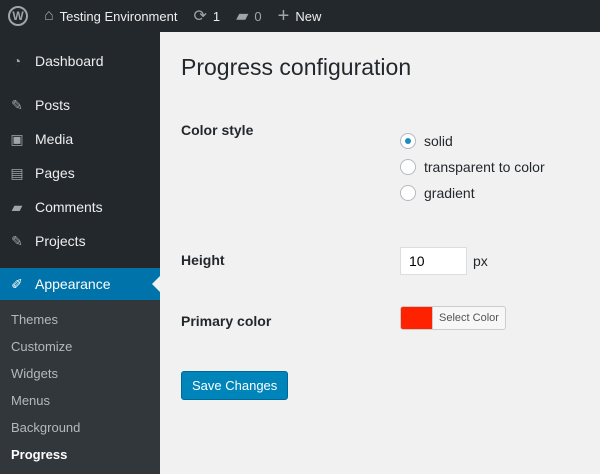 This screenshot has width=600, height=474. I want to click on sidebar-item-posts: ✎ Posts, so click(80, 105).